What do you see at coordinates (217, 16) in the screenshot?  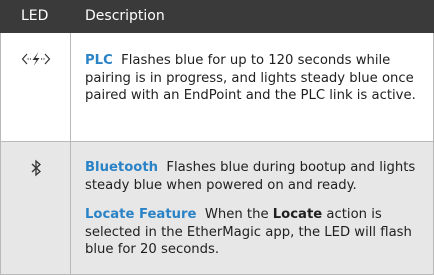 I see `table-header: LED Description` at bounding box center [217, 16].